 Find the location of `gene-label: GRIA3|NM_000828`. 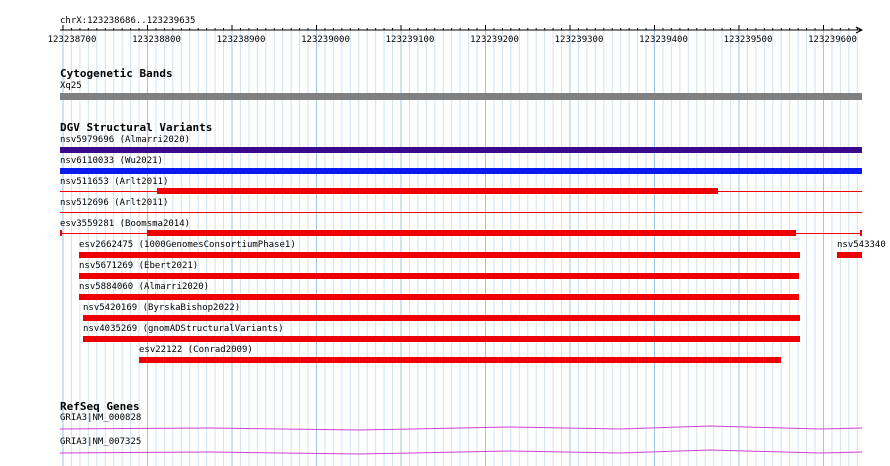

gene-label: GRIA3|NM_000828 is located at coordinates (101, 418).